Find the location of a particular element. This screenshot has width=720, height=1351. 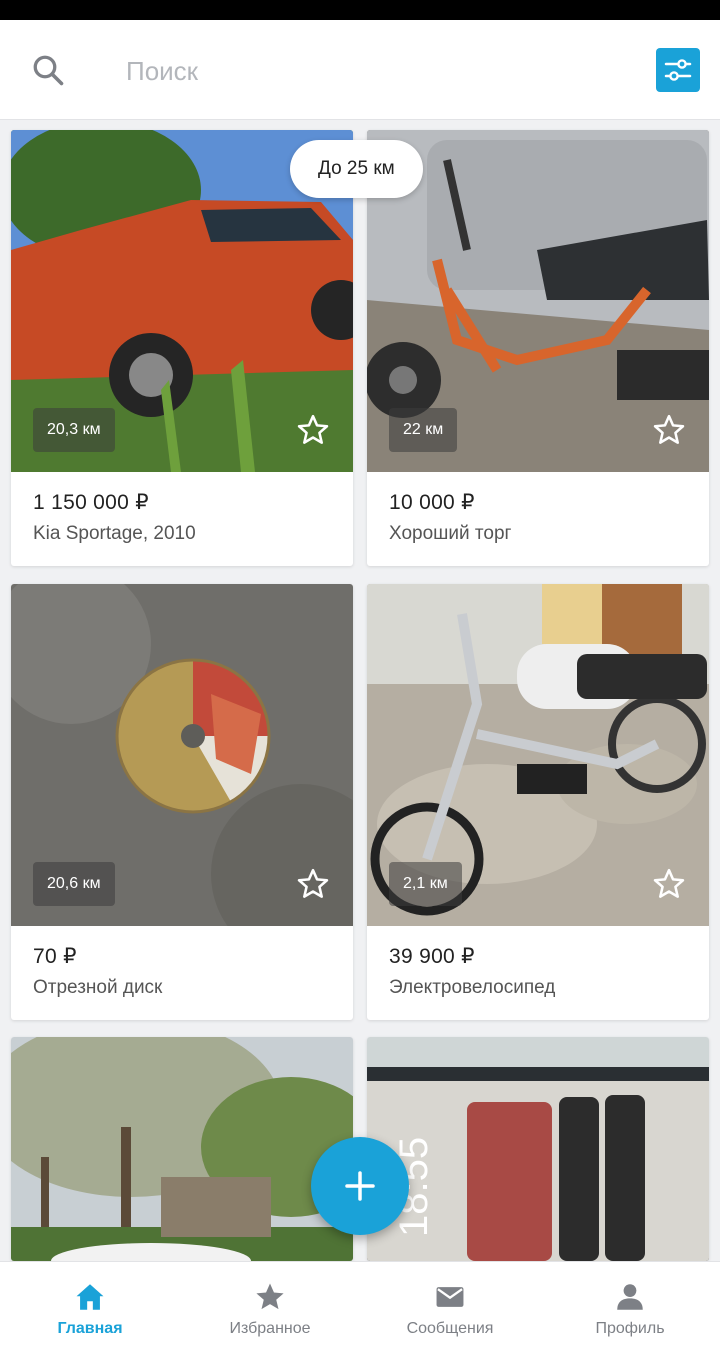

listing-info: 70 ₽ Отрезной диск is located at coordinates (182, 972).